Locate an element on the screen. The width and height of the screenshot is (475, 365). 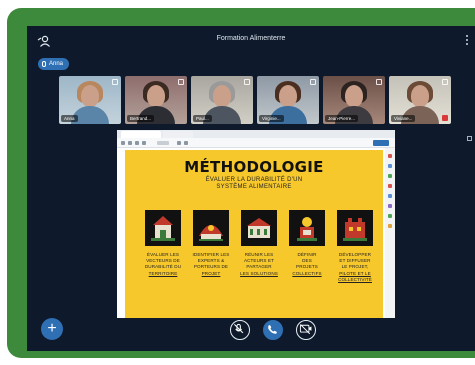
step-keyword: COLLECTIFS is located at coordinates (307, 273).